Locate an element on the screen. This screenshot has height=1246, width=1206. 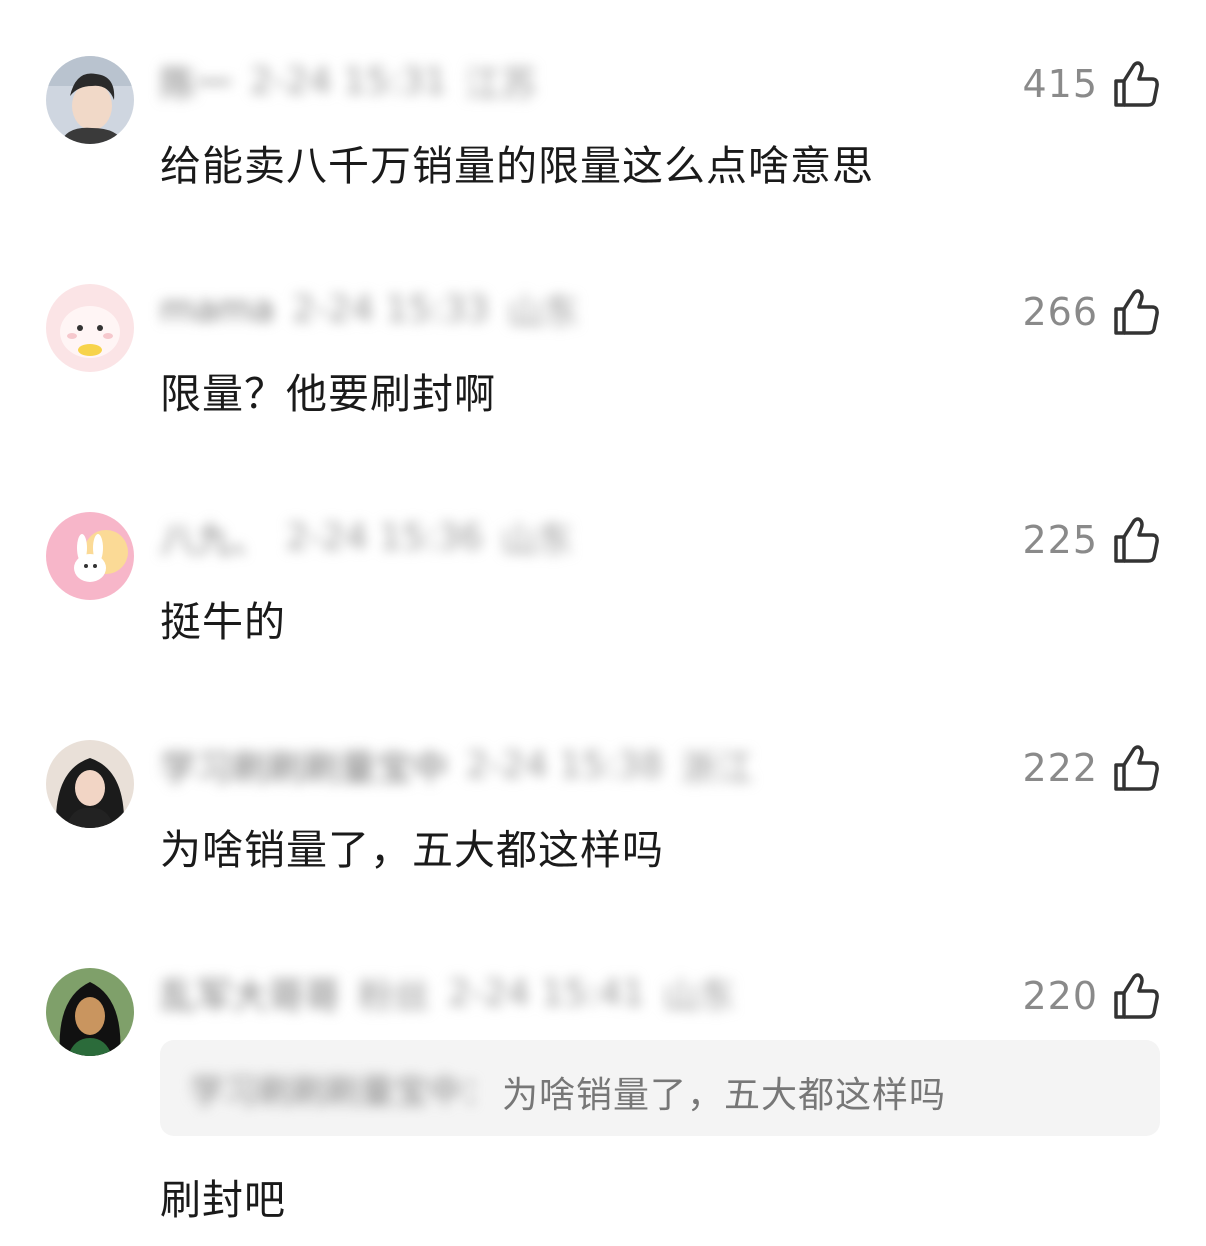
comment-meta: 八九、 2-24 15:36 山东 is located at coordinates (366, 537).